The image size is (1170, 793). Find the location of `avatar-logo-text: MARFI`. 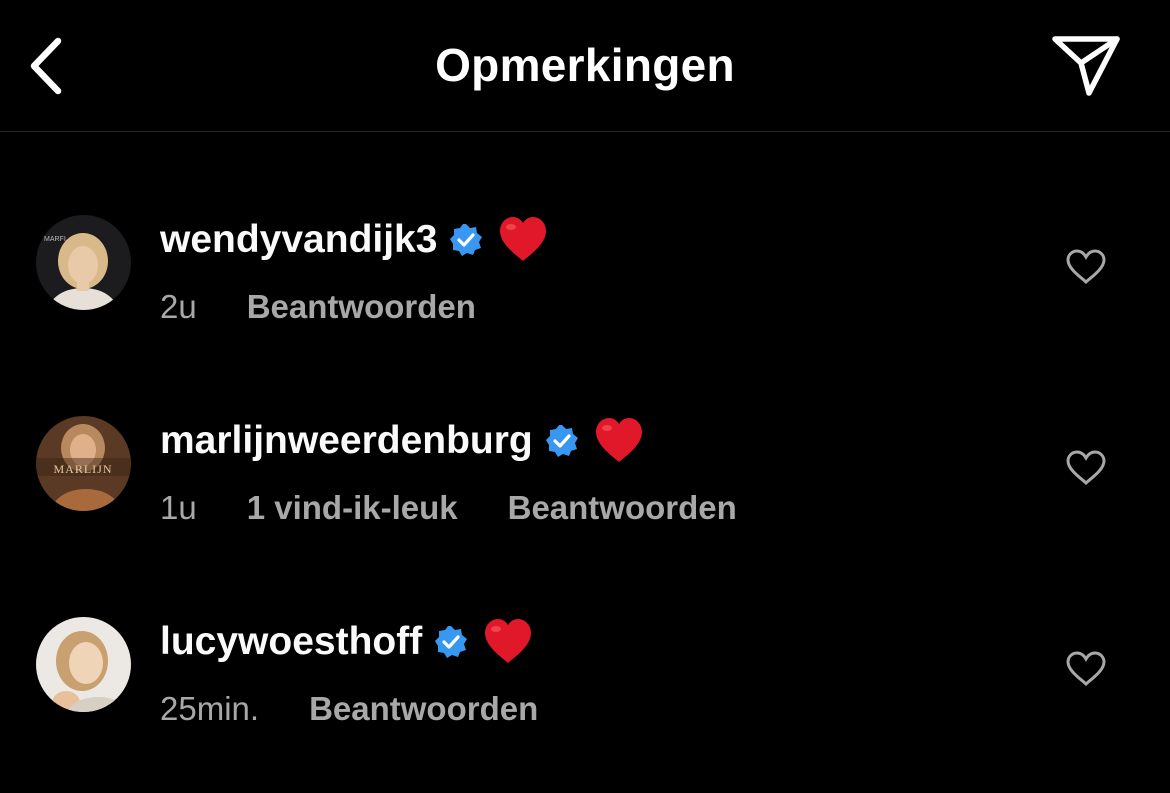

avatar-logo-text: MARFI is located at coordinates (55, 239).